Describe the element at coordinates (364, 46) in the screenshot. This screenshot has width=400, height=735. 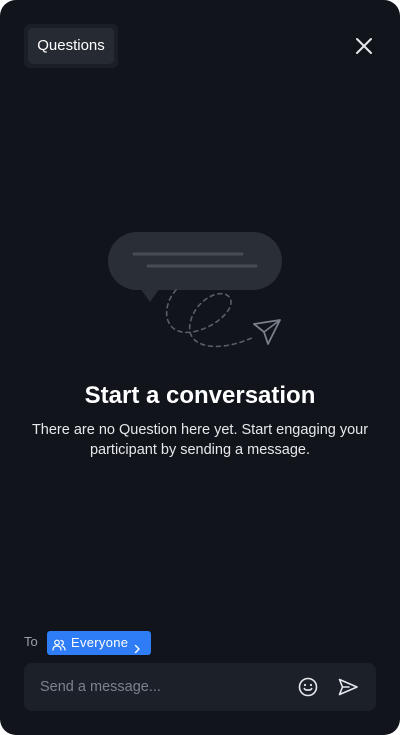
I see `close-icon` at that location.